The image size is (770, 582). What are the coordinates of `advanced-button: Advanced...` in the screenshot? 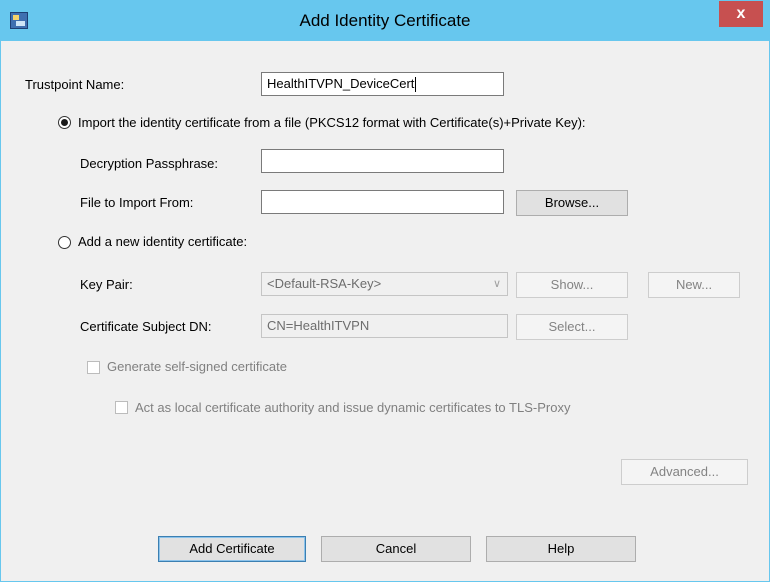 It's located at (684, 472).